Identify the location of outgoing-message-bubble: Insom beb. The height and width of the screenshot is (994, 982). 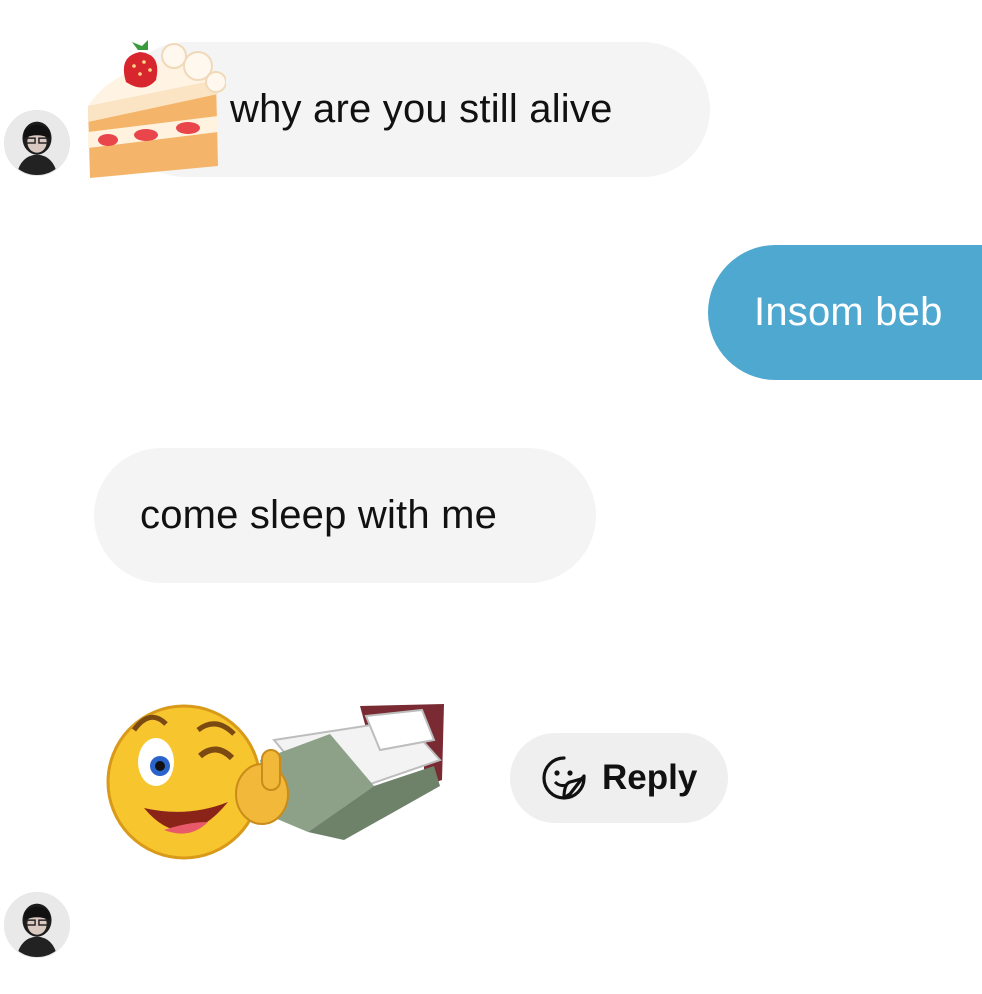
(845, 312).